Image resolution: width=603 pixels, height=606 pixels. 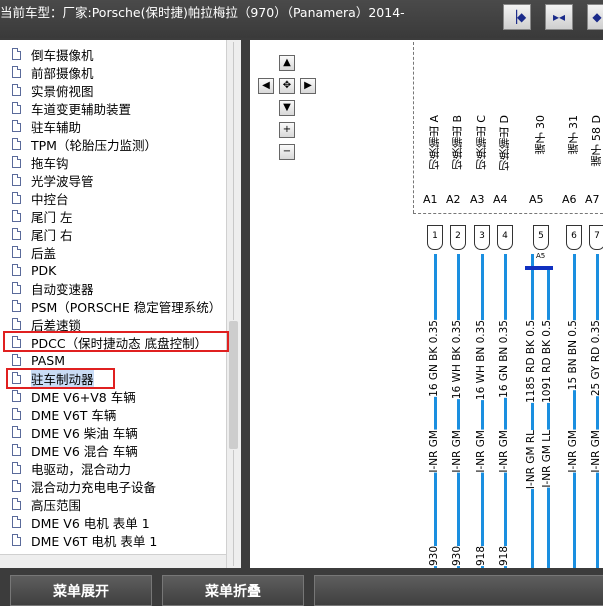 What do you see at coordinates (38, 360) in the screenshot?
I see `tree-item: PASM` at bounding box center [38, 360].